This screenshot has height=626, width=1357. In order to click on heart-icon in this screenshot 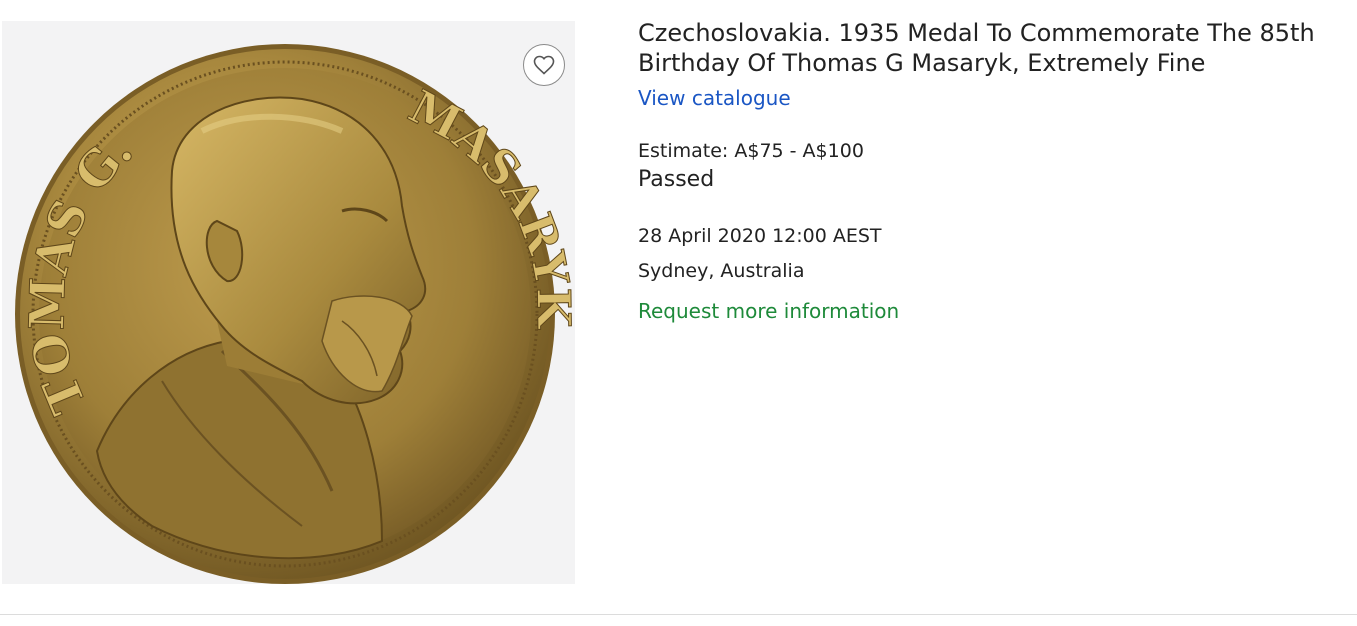, I will do `click(544, 65)`.